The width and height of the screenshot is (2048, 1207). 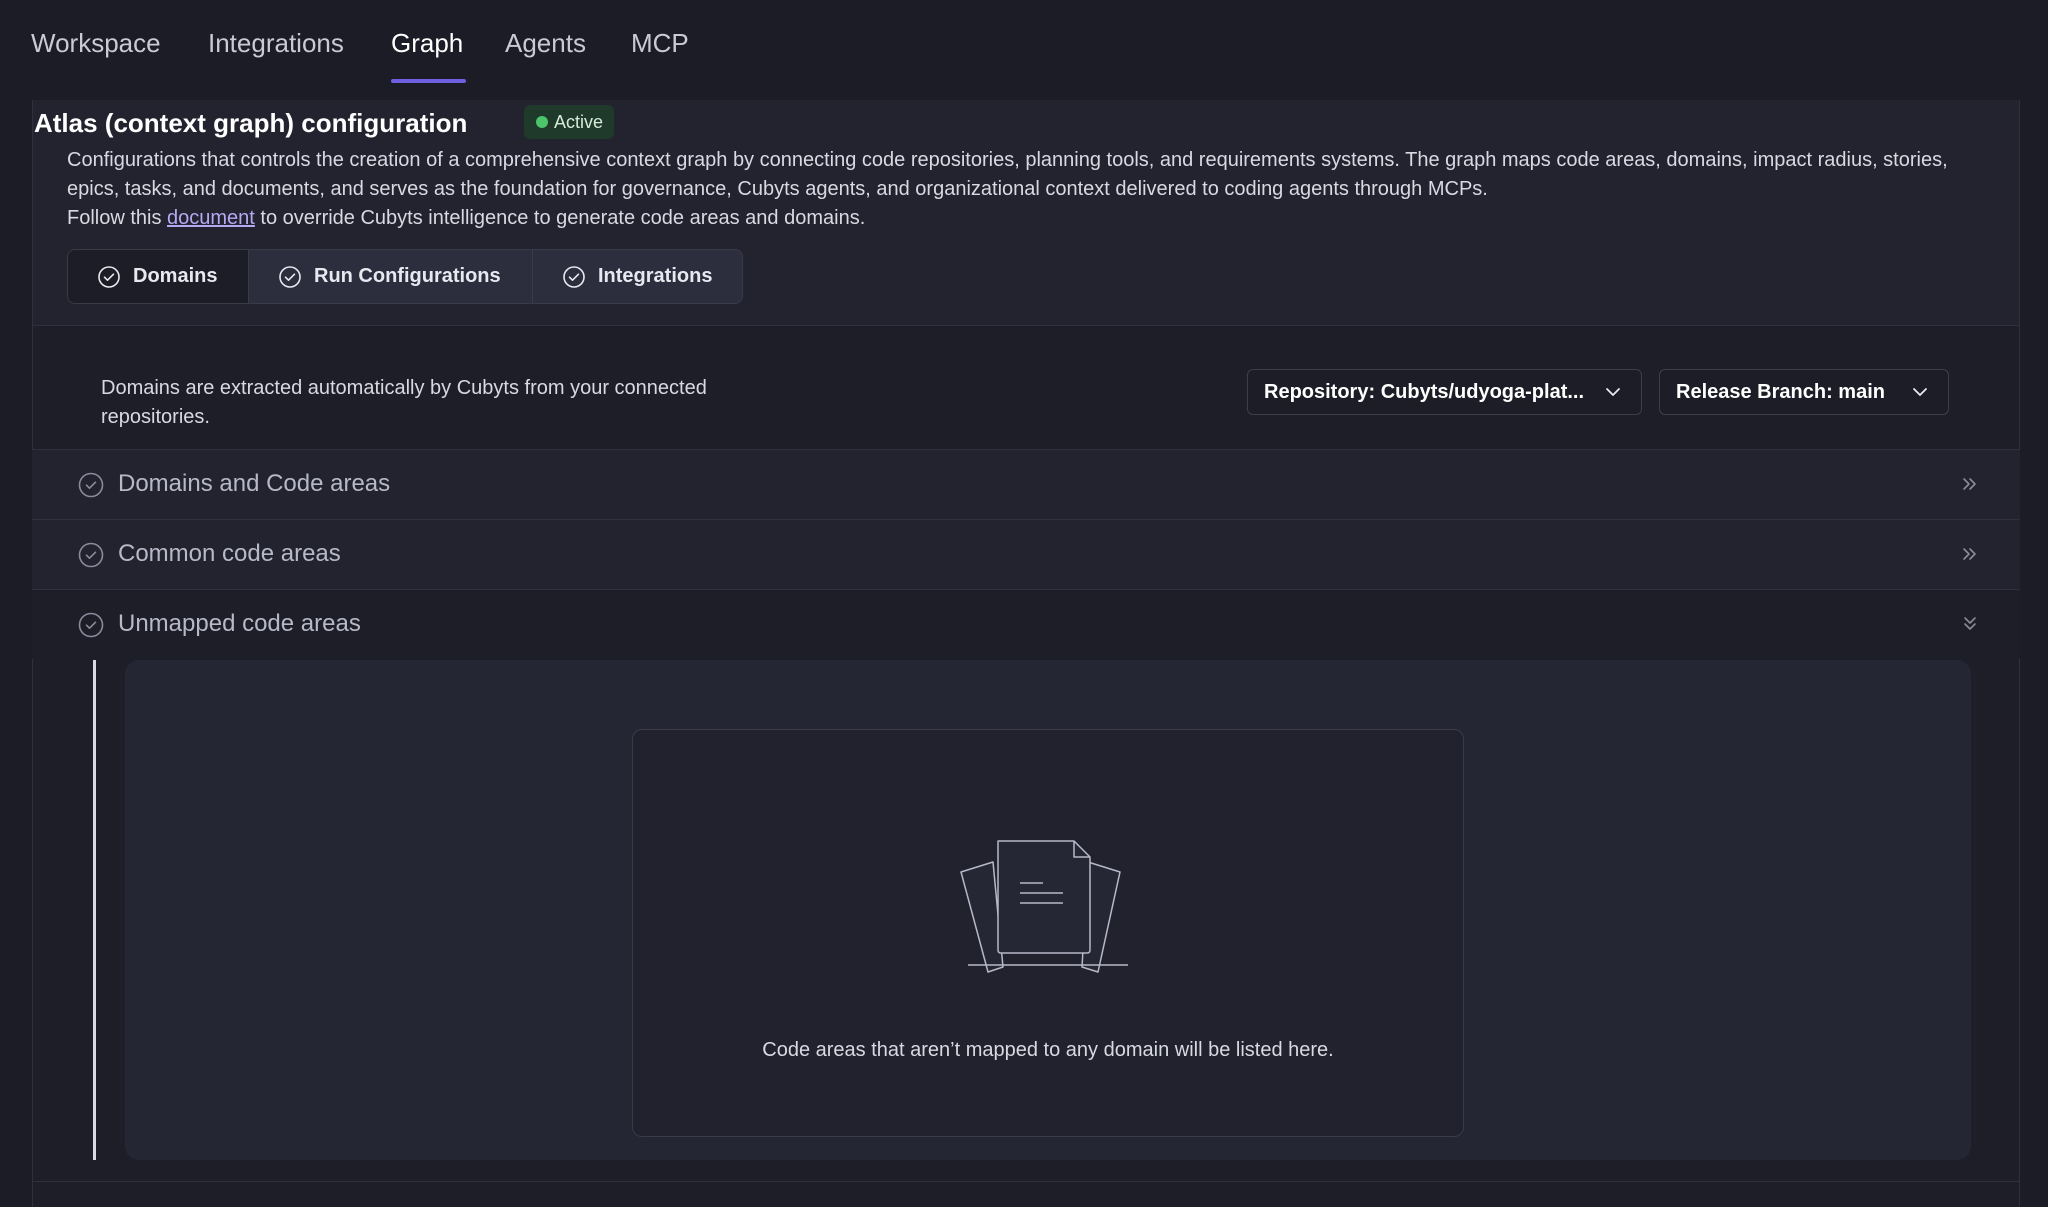 I want to click on segment-run-configurations: Run Configurations, so click(x=390, y=276).